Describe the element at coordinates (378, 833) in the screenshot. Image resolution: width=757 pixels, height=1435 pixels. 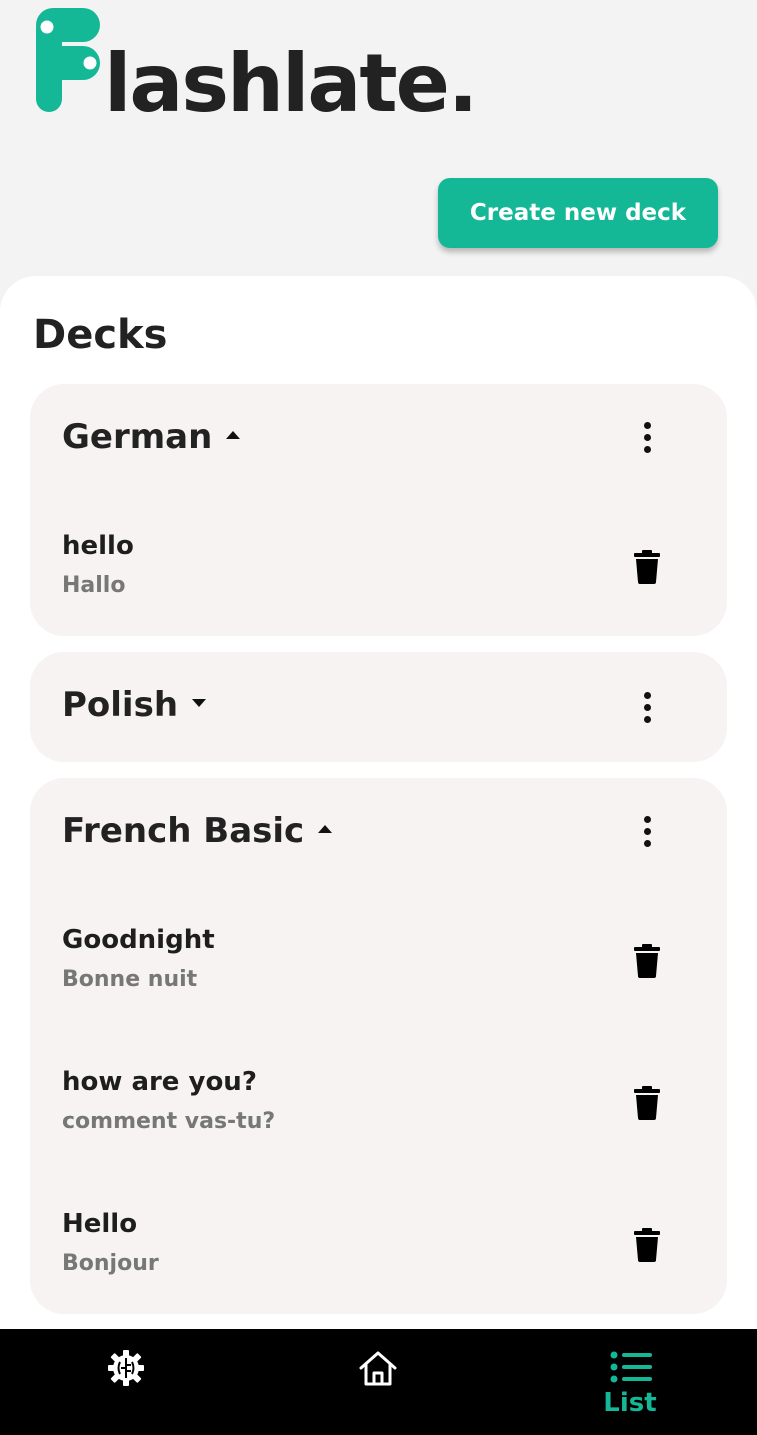
I see `deck-header: French Basic` at that location.